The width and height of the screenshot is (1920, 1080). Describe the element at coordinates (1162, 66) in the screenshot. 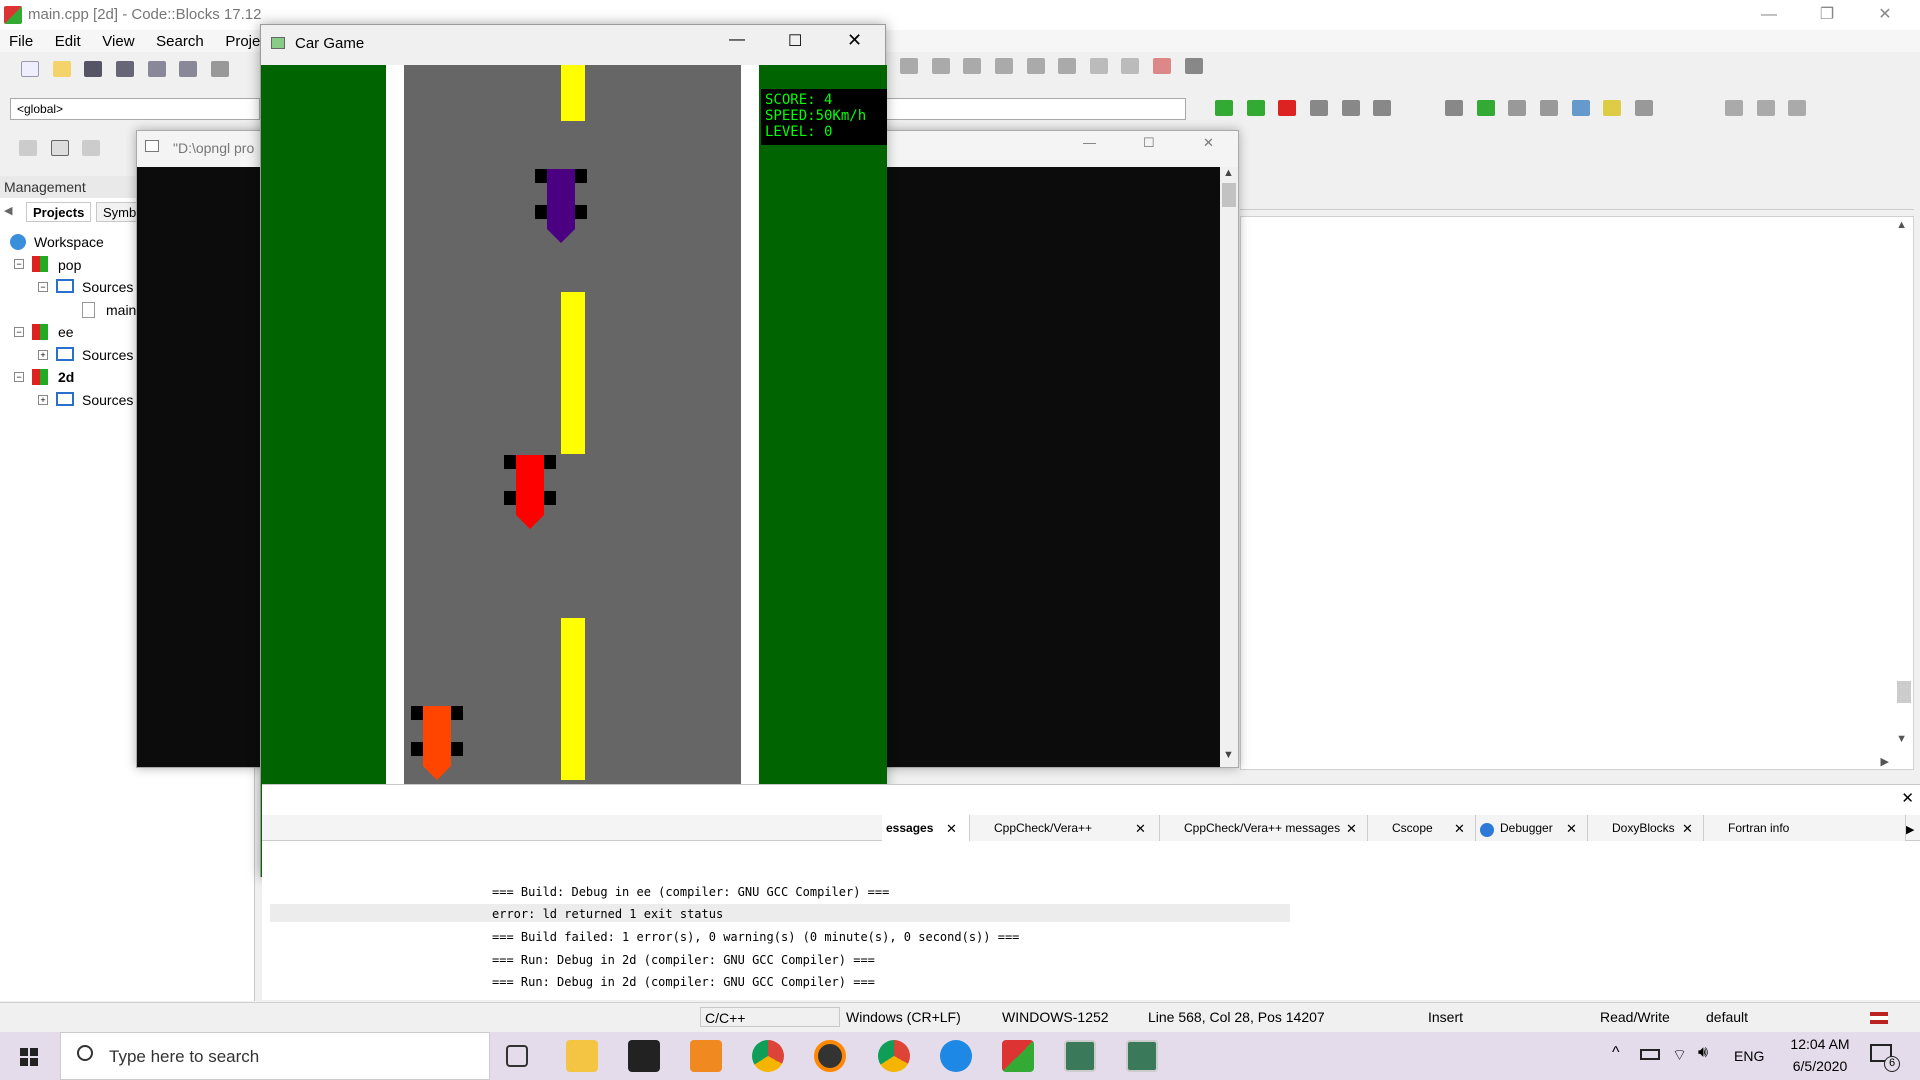

I see `debug-windows-icon` at that location.